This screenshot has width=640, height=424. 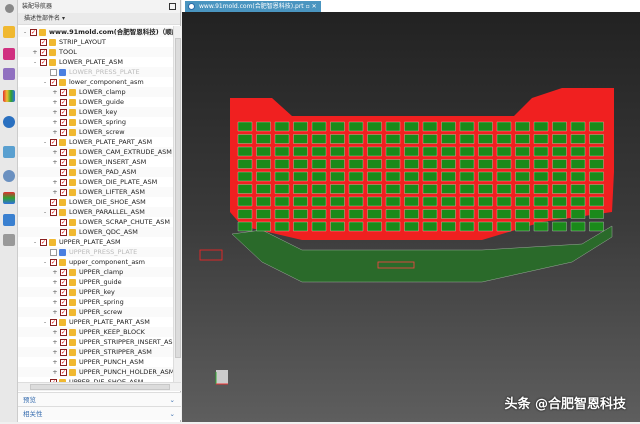 What do you see at coordinates (9, 198) in the screenshot?
I see `visualization-icon` at bounding box center [9, 198].